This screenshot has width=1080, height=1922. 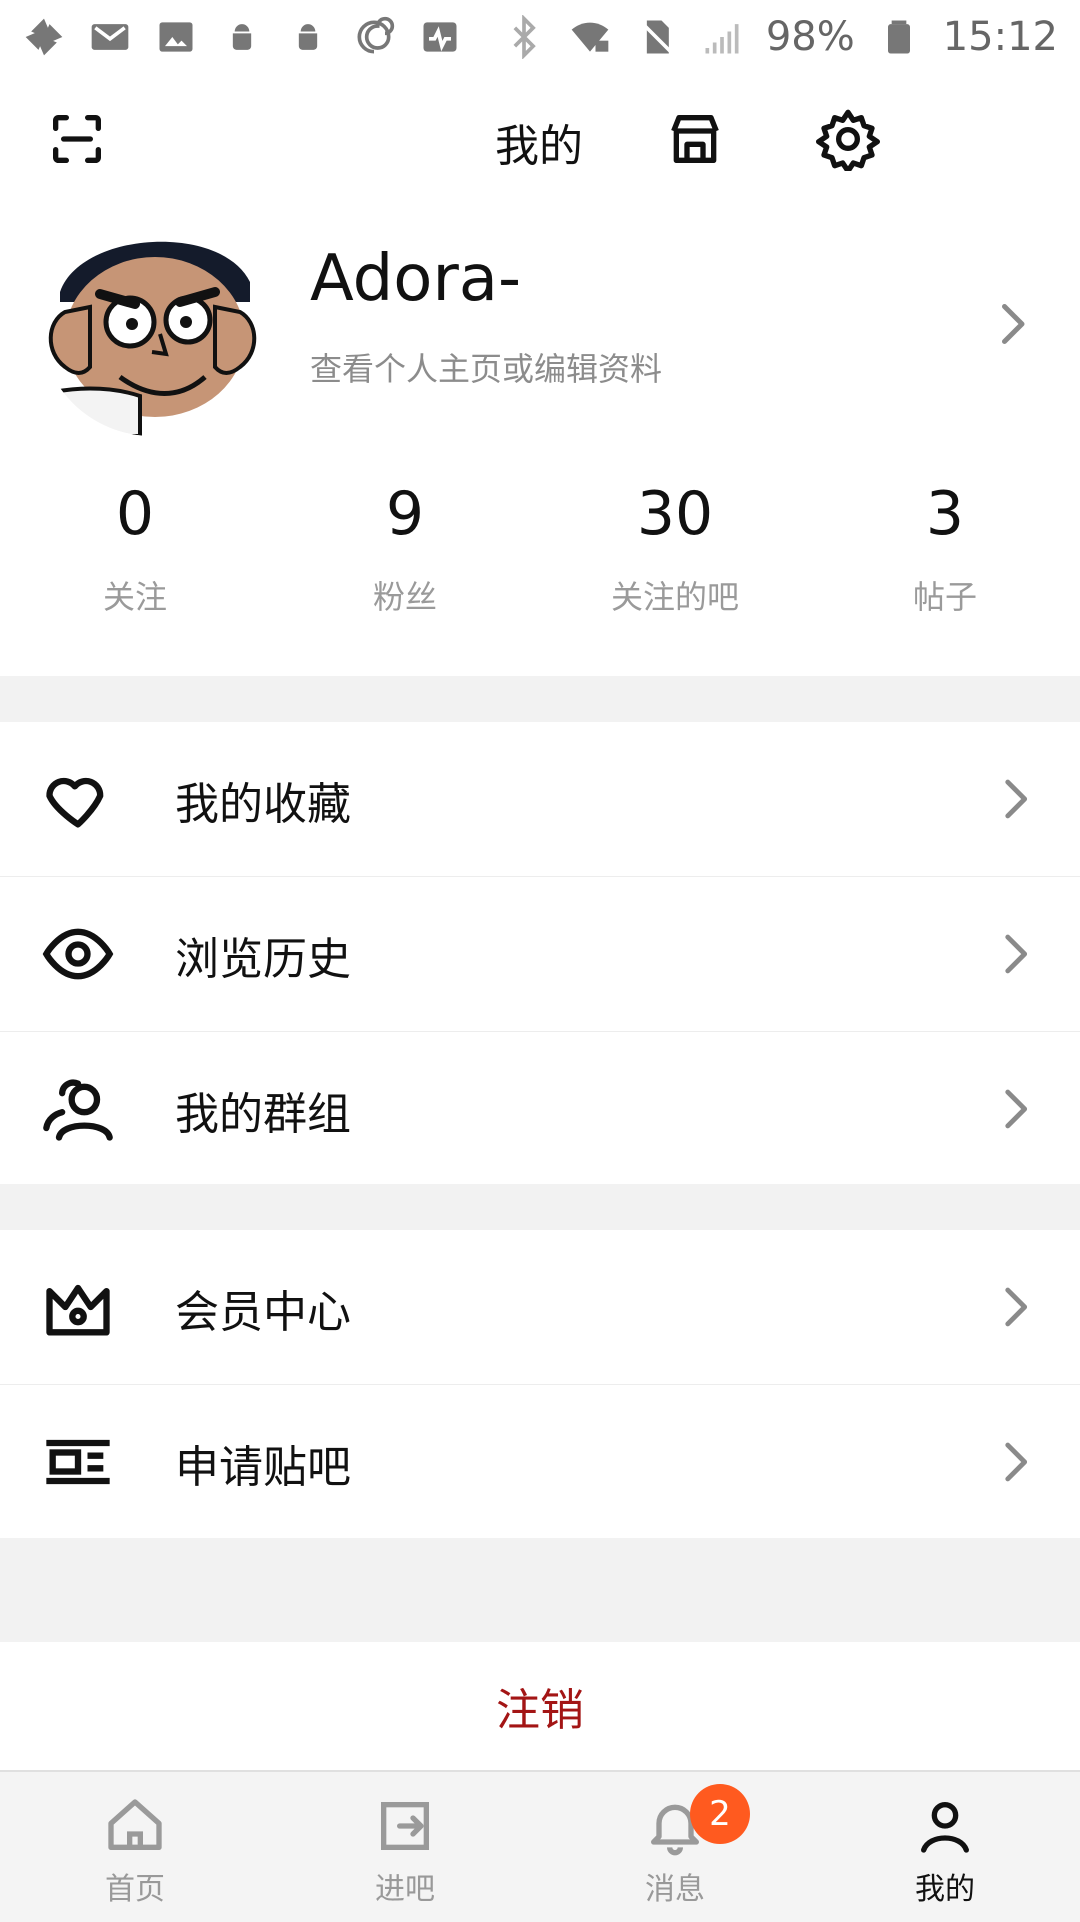 I want to click on wifi-lock-icon, so click(x=590, y=37).